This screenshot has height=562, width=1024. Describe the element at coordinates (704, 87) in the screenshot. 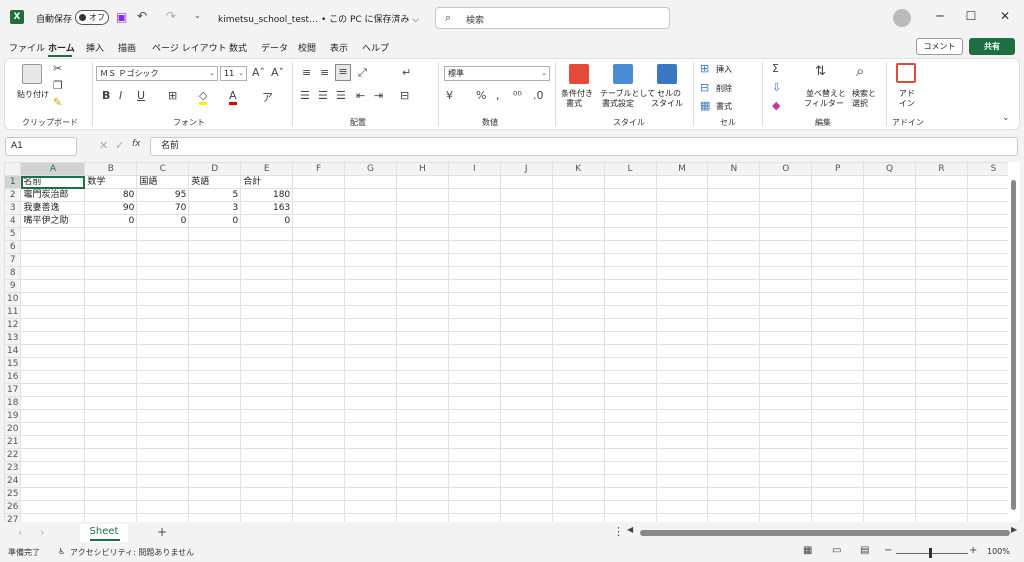

I see `delete-cells-icon: ⊟` at that location.